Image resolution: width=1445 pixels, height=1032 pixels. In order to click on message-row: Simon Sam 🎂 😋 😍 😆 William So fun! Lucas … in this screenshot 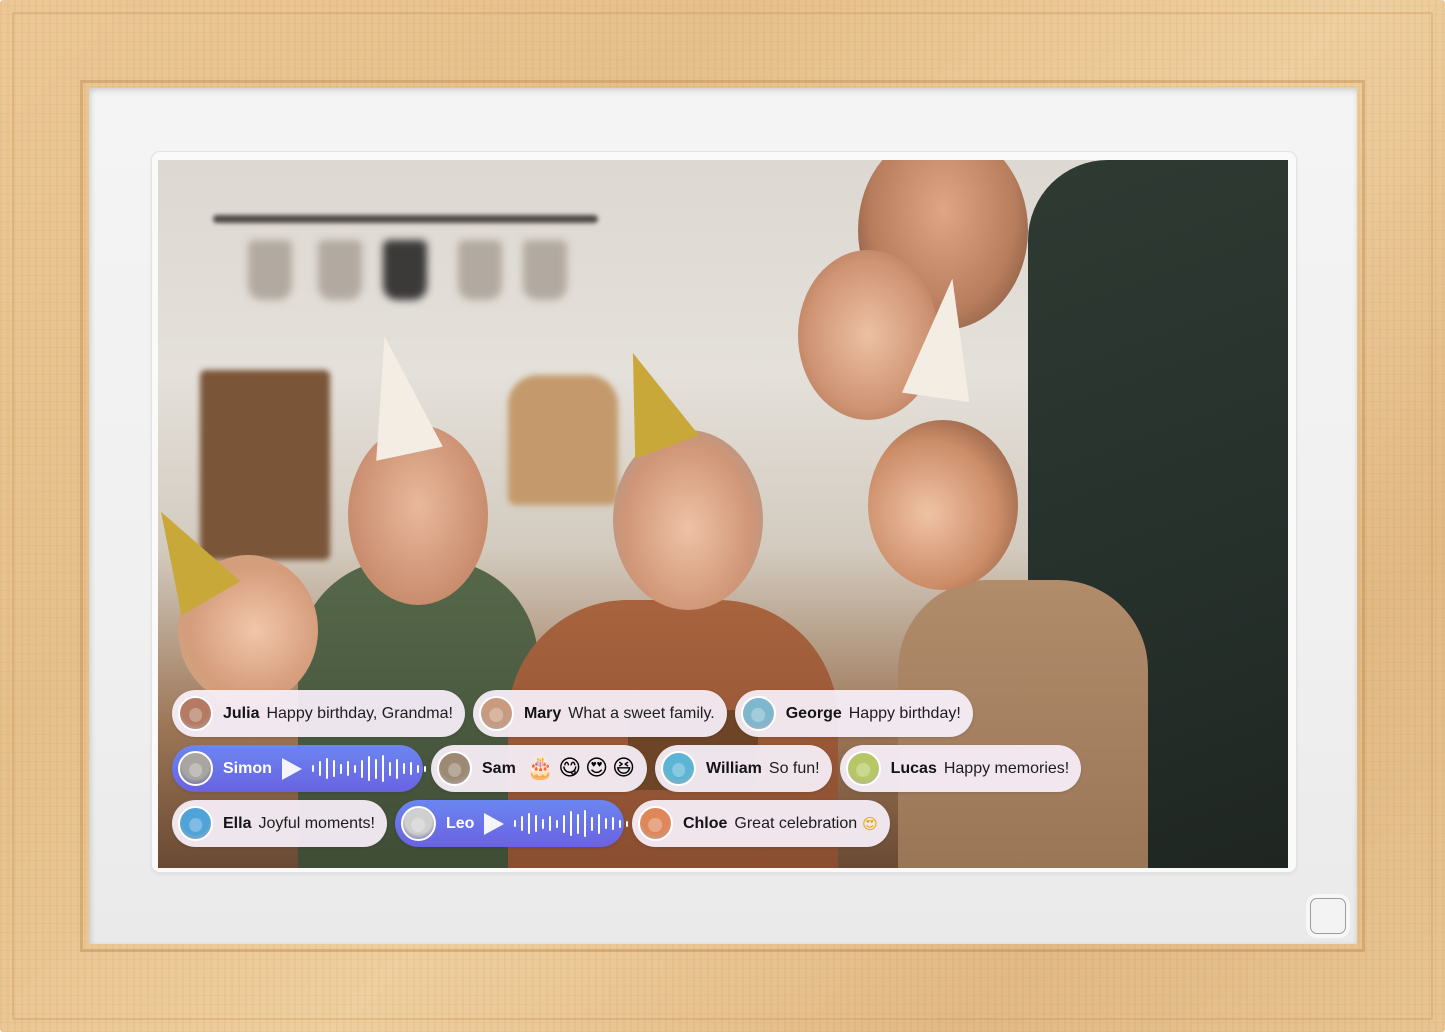, I will do `click(627, 768)`.